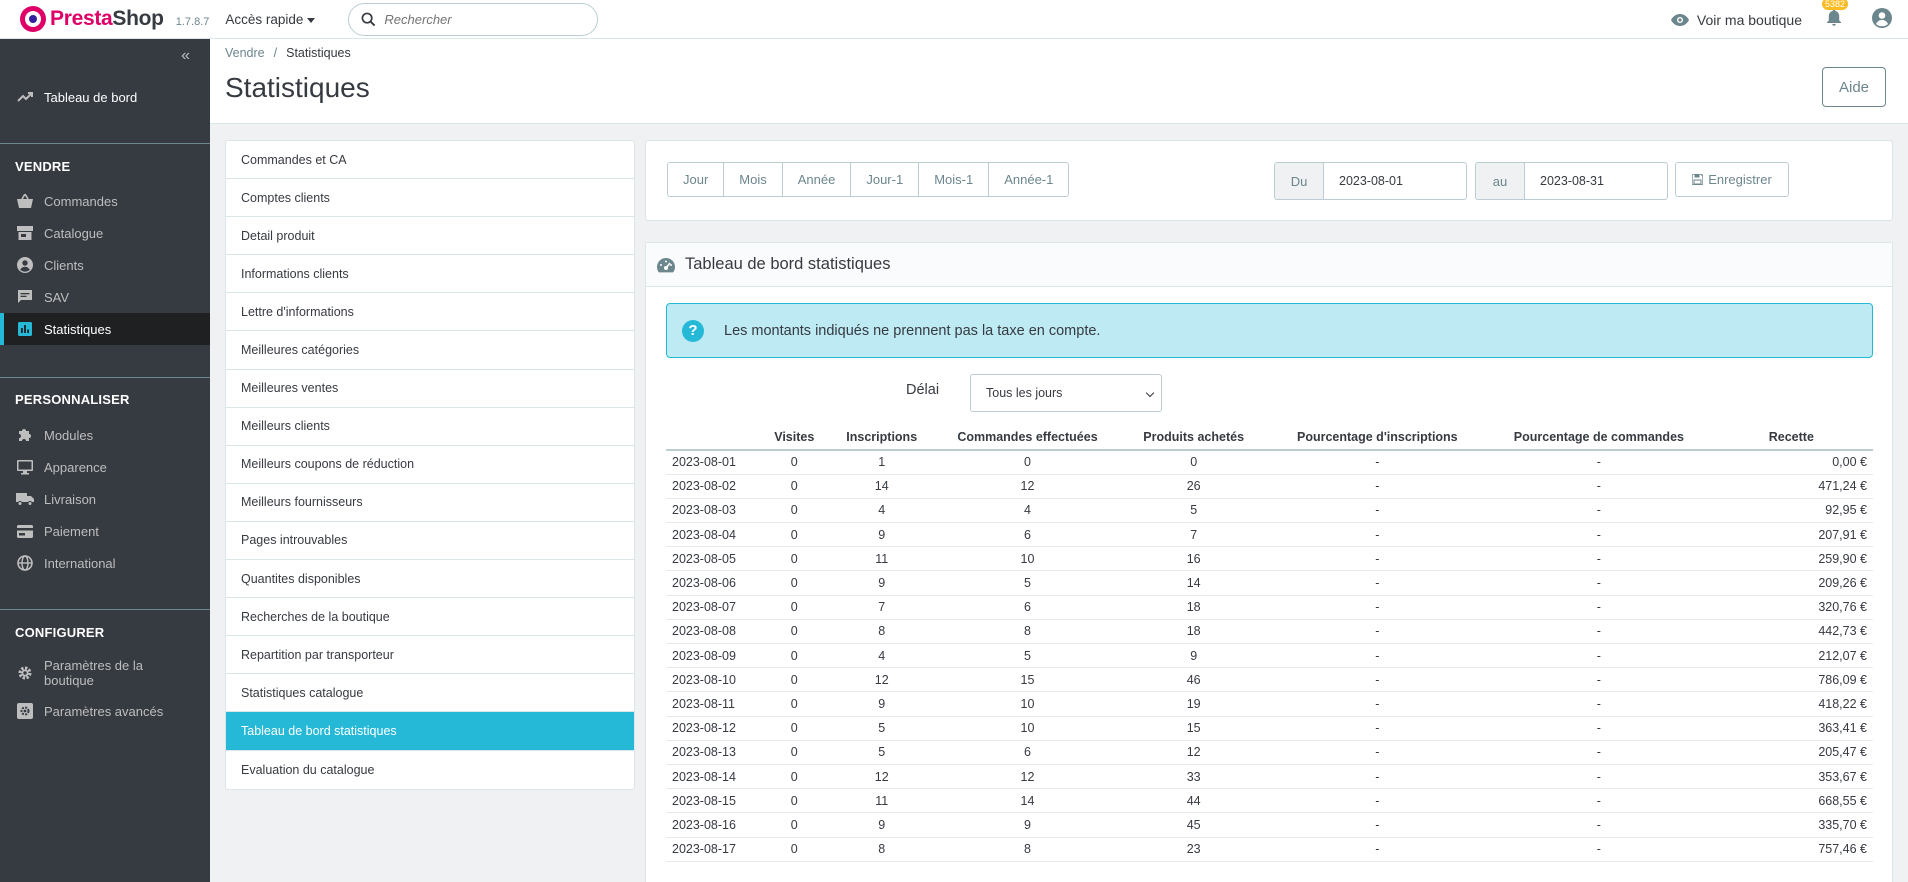  What do you see at coordinates (105, 201) in the screenshot?
I see `sidebar-item-orders: Commandes` at bounding box center [105, 201].